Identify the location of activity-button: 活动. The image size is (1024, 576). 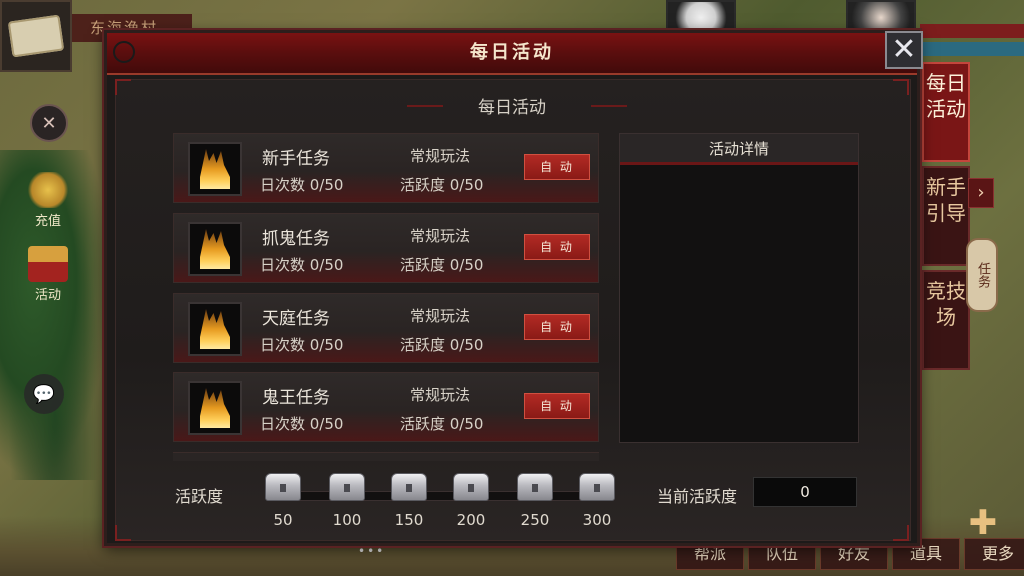
(48, 274).